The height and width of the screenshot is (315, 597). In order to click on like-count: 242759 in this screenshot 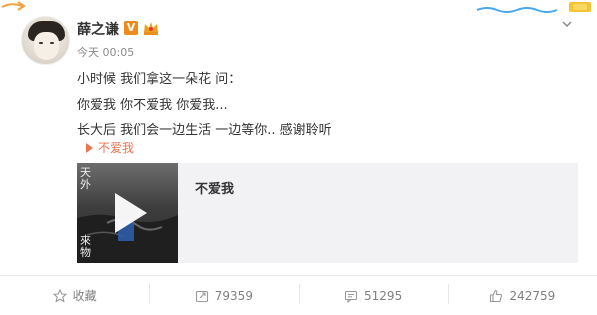, I will do `click(532, 295)`.